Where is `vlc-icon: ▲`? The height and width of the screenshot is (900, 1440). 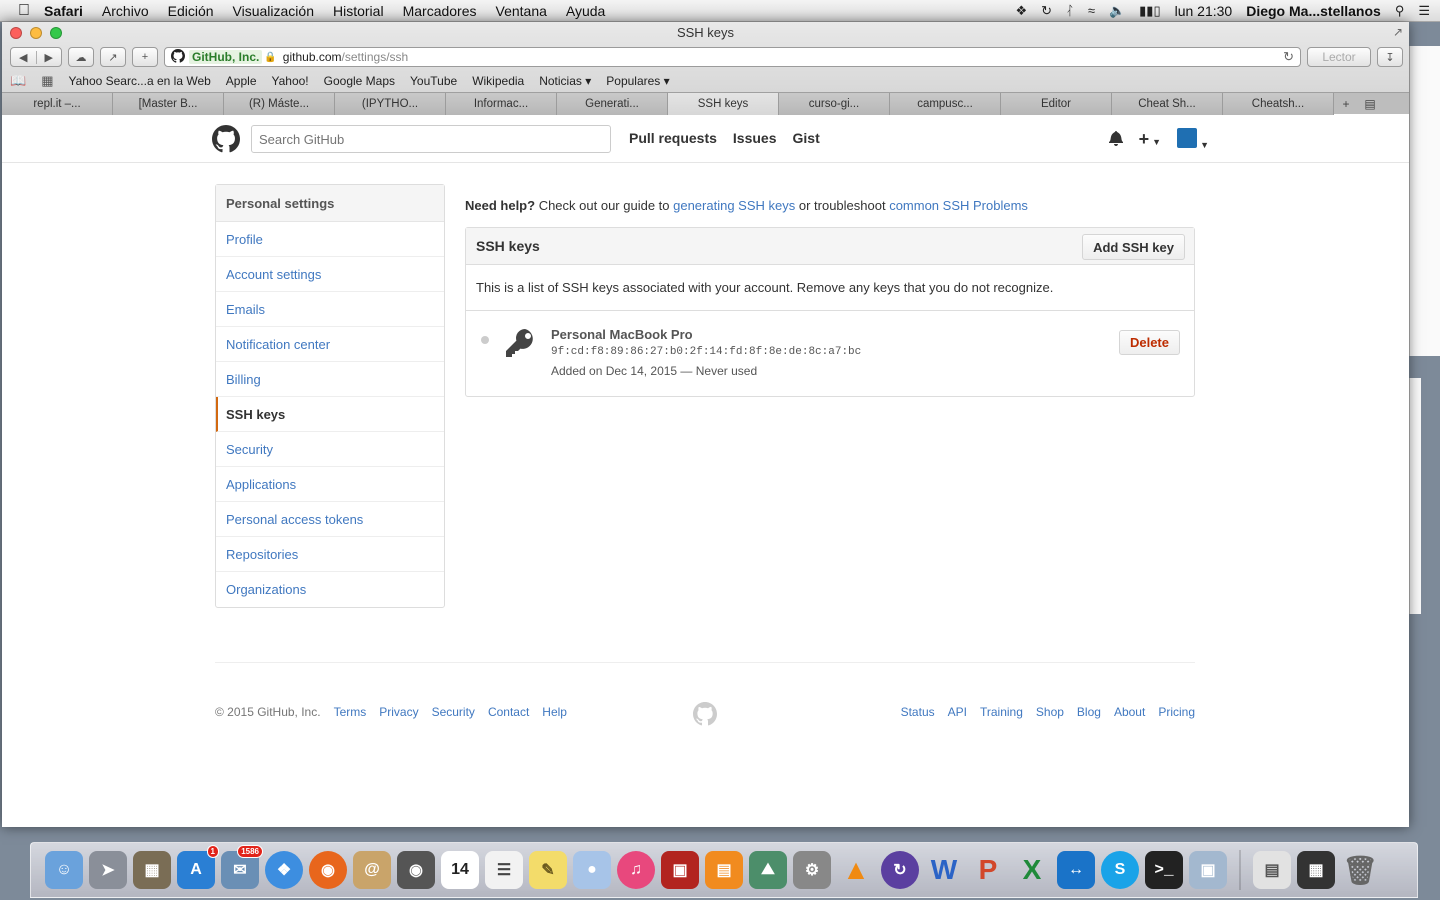 vlc-icon: ▲ is located at coordinates (856, 870).